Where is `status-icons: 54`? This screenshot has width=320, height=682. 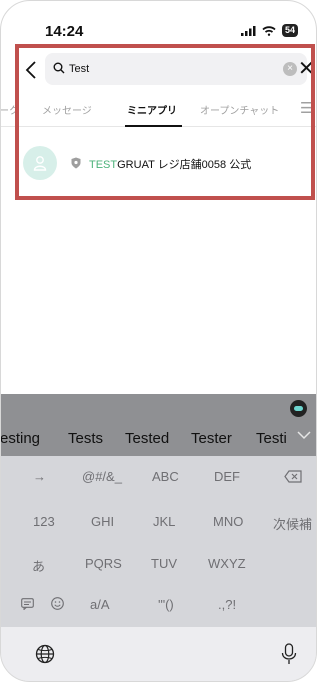
status-icons: 54 is located at coordinates (269, 30).